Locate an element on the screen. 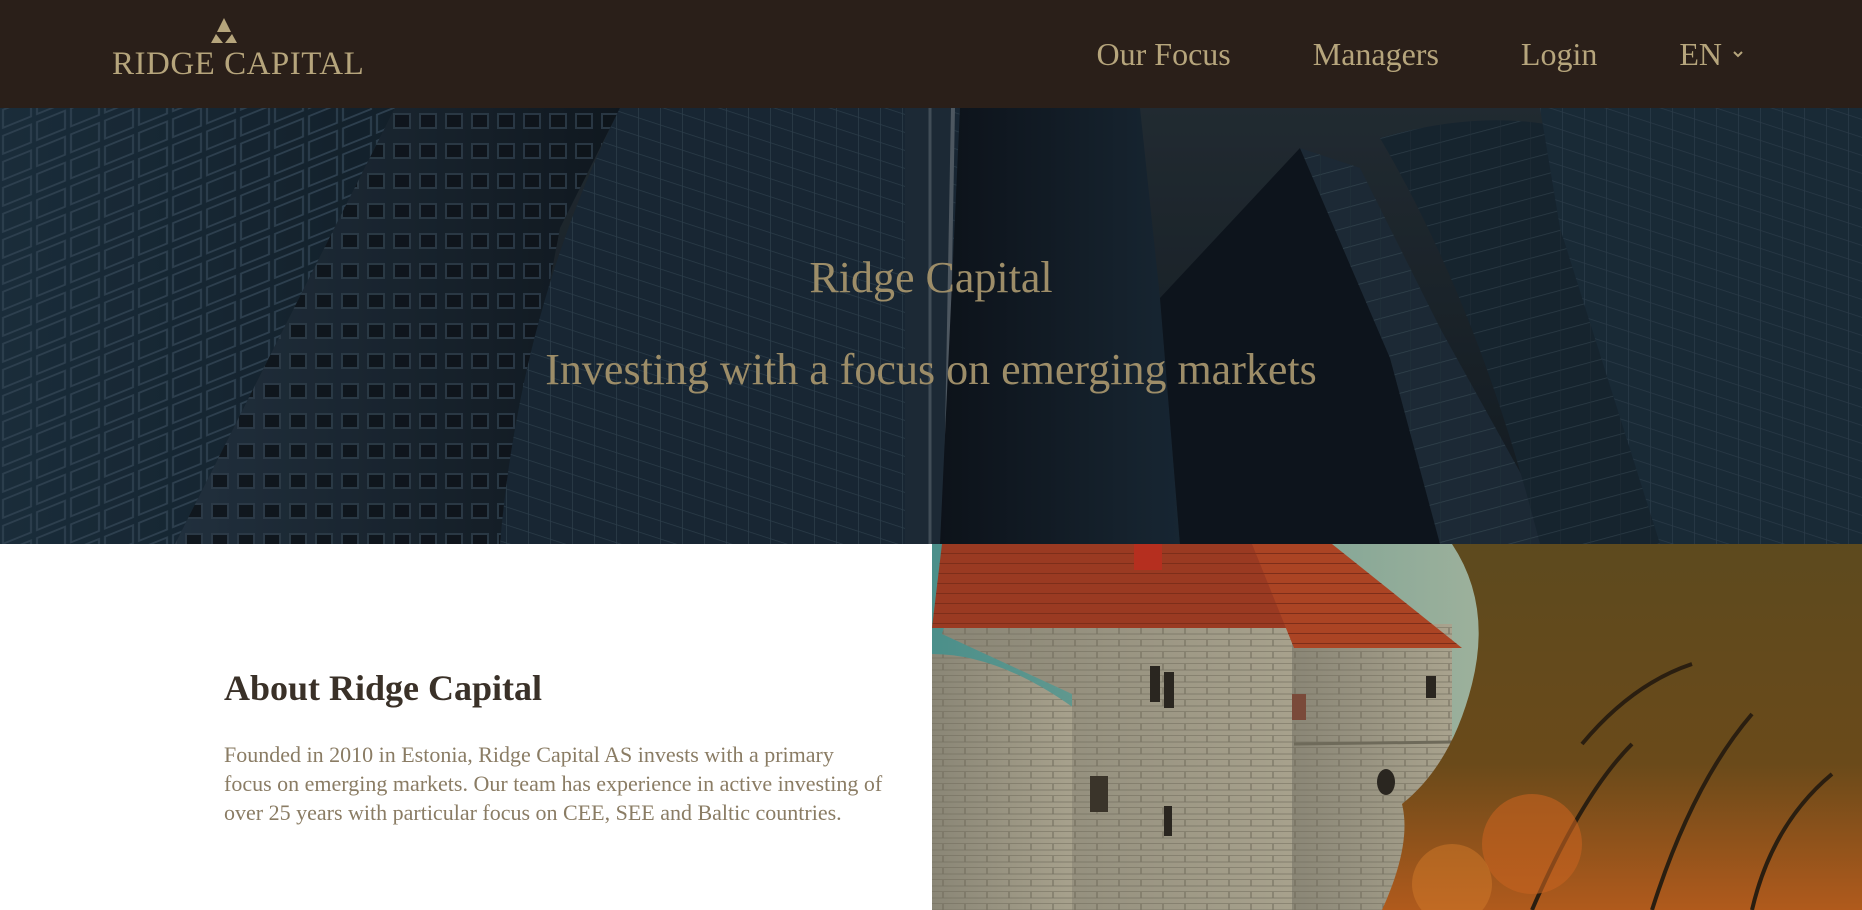 The image size is (1862, 910). main-nav: Our Focus Managers Login EN is located at coordinates (1420, 54).